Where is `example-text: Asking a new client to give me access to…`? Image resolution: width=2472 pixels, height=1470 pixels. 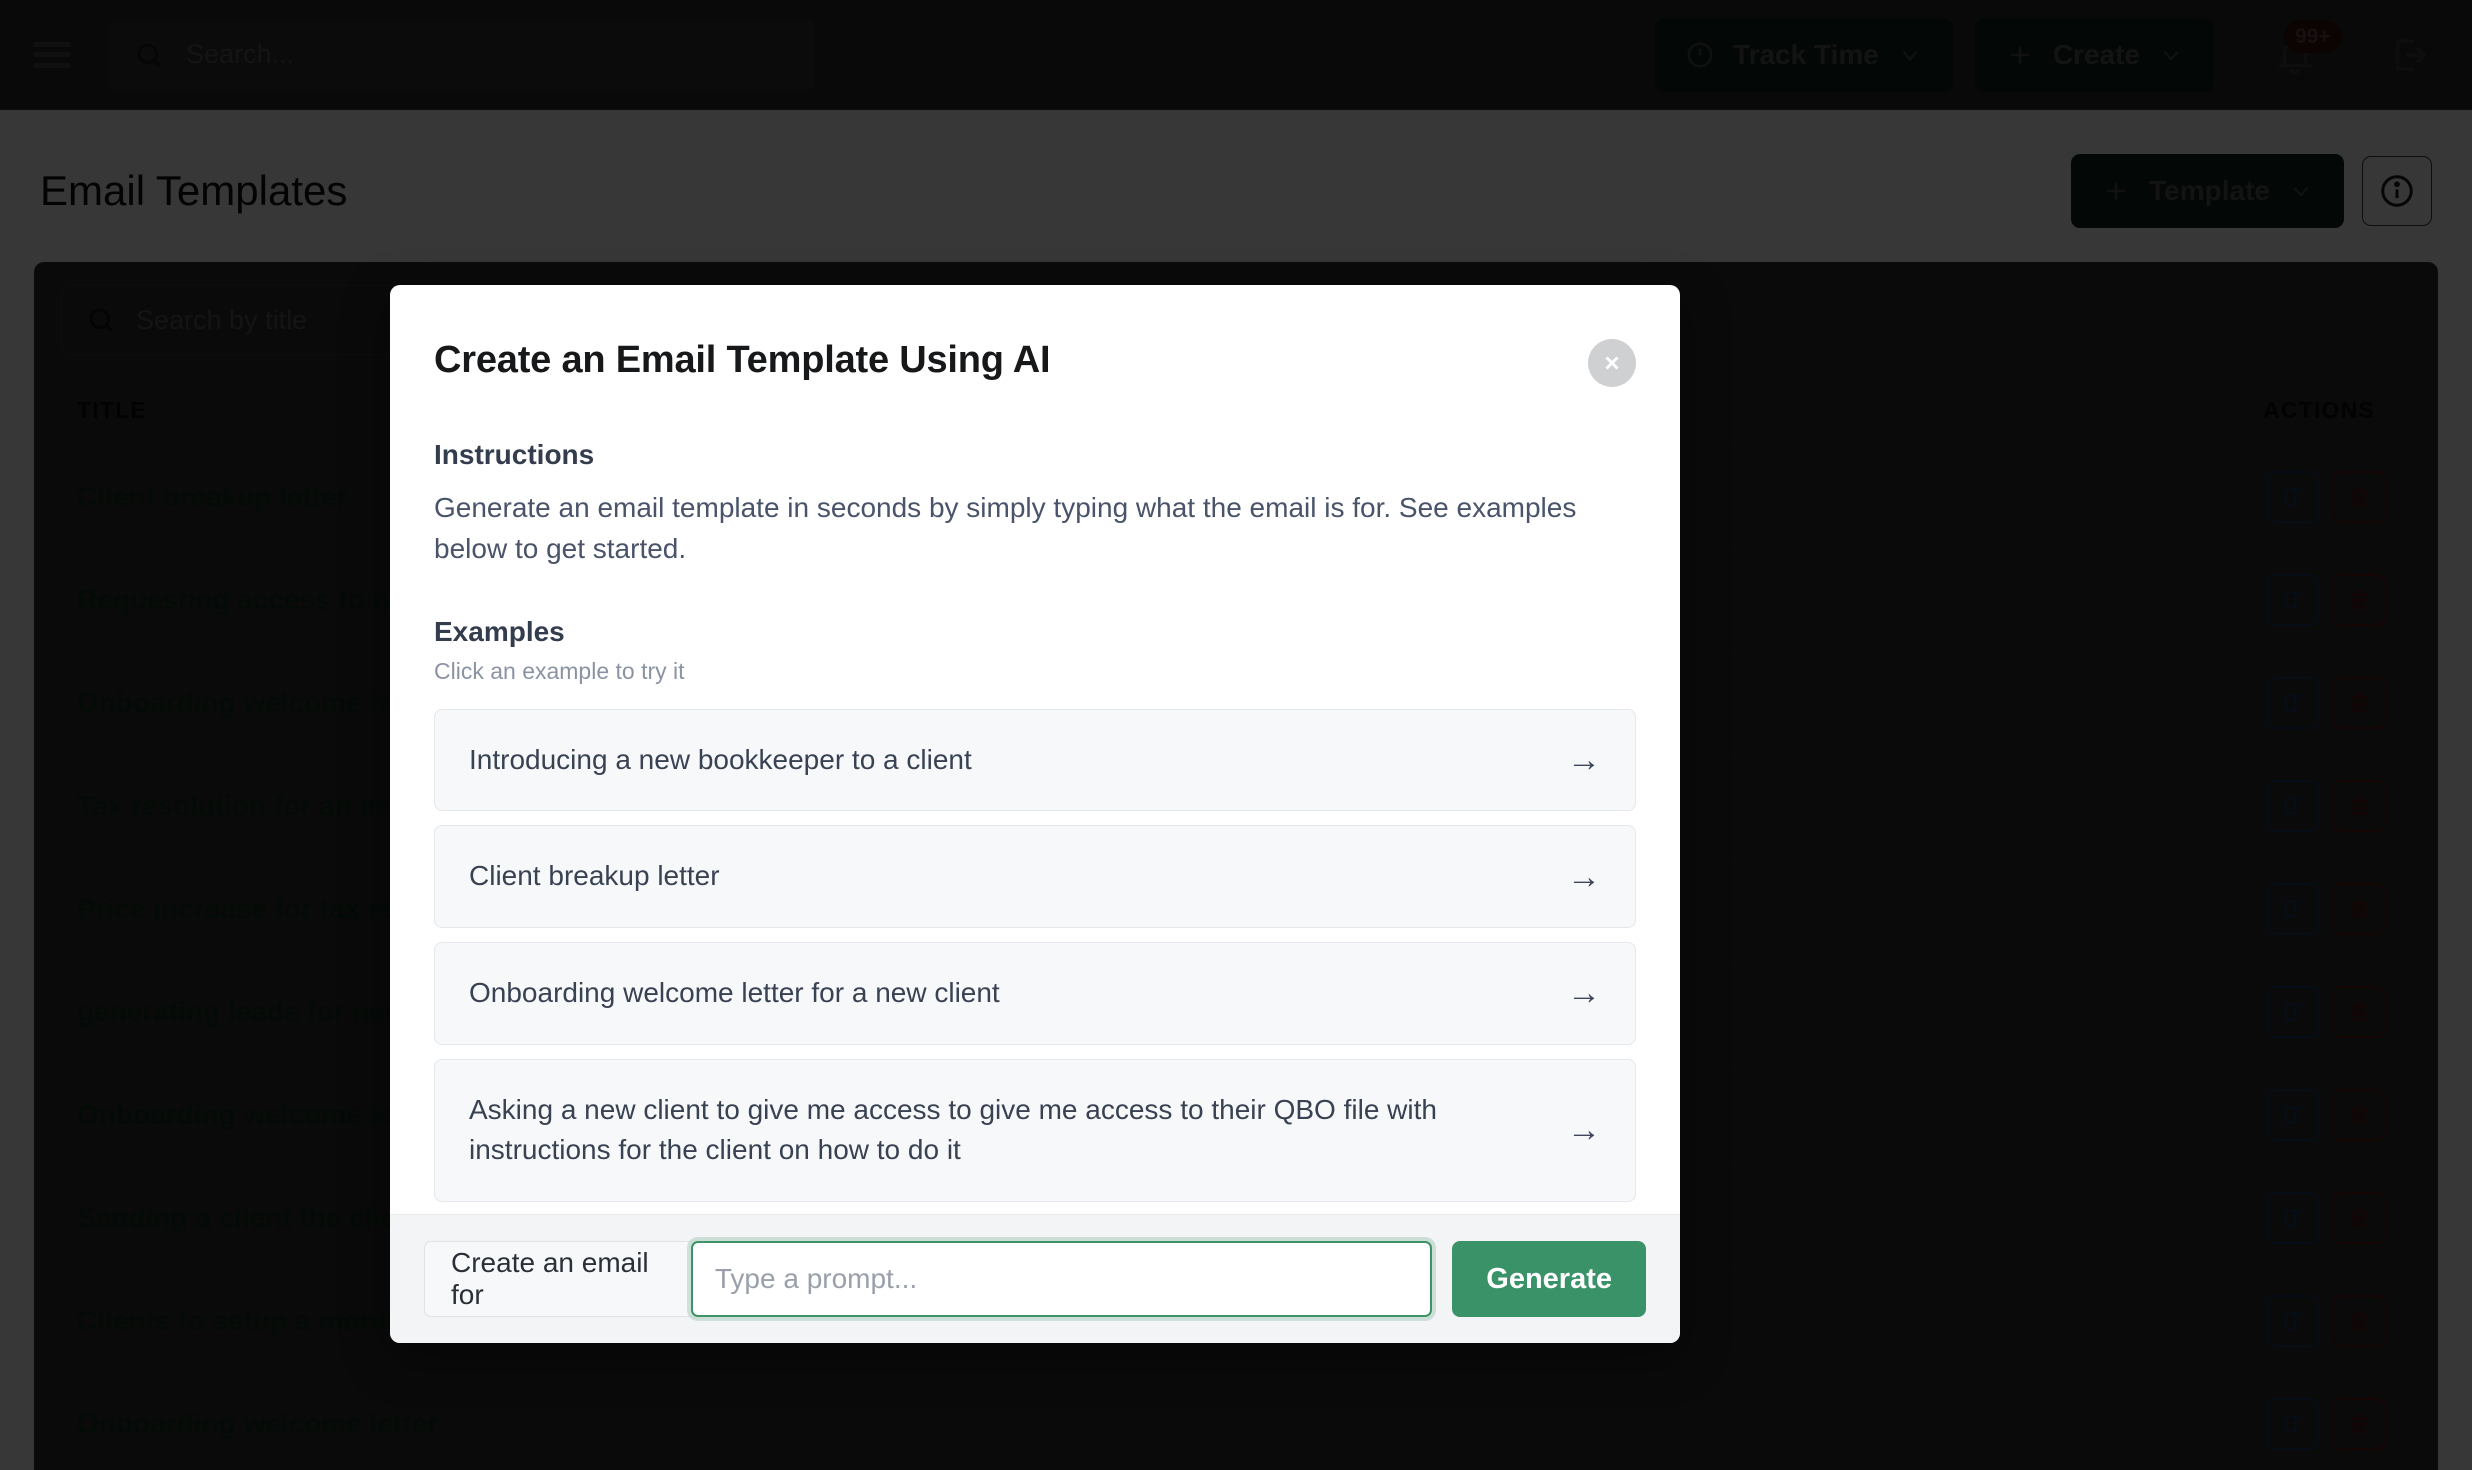
example-text: Asking a new client to give me access to… is located at coordinates (953, 1129).